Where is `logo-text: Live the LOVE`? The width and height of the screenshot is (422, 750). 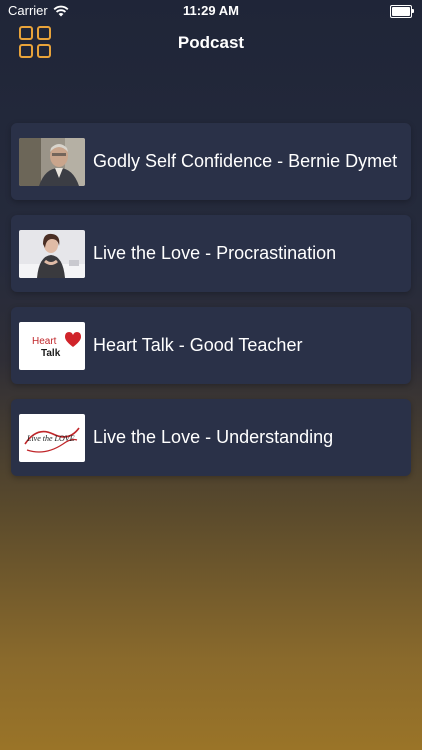 logo-text: Live the LOVE is located at coordinates (50, 438).